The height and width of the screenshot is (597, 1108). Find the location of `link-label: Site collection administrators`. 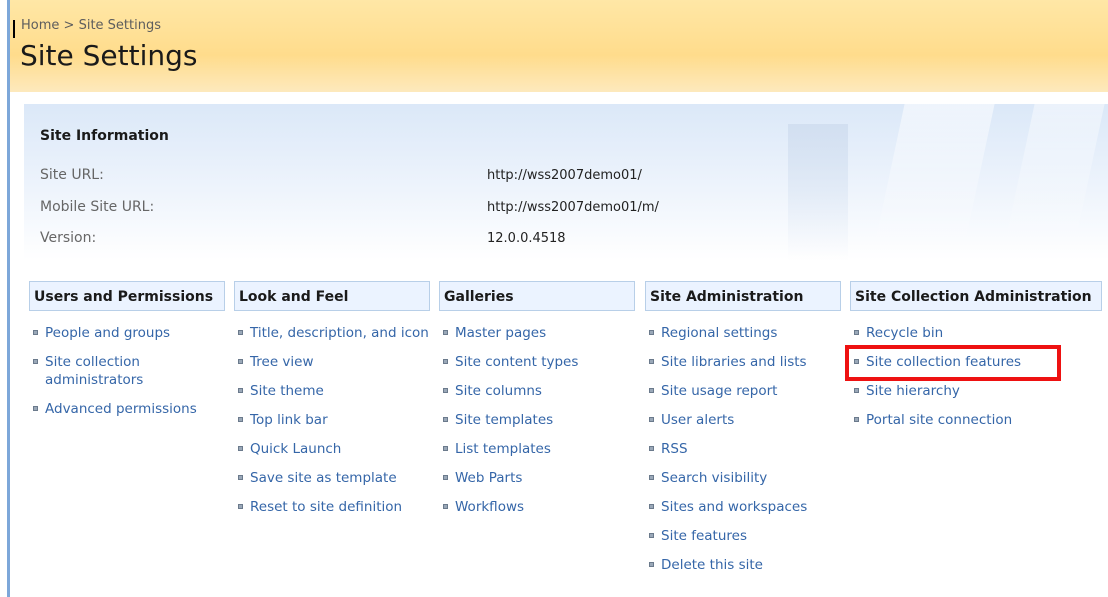

link-label: Site collection administrators is located at coordinates (94, 371).